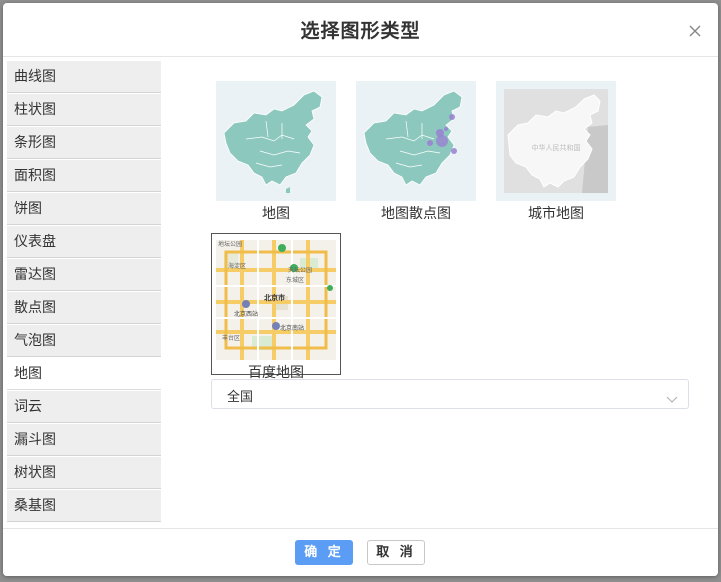 This screenshot has width=721, height=582. What do you see at coordinates (84, 341) in the screenshot?
I see `sidebar-item-bubble: 气泡图` at bounding box center [84, 341].